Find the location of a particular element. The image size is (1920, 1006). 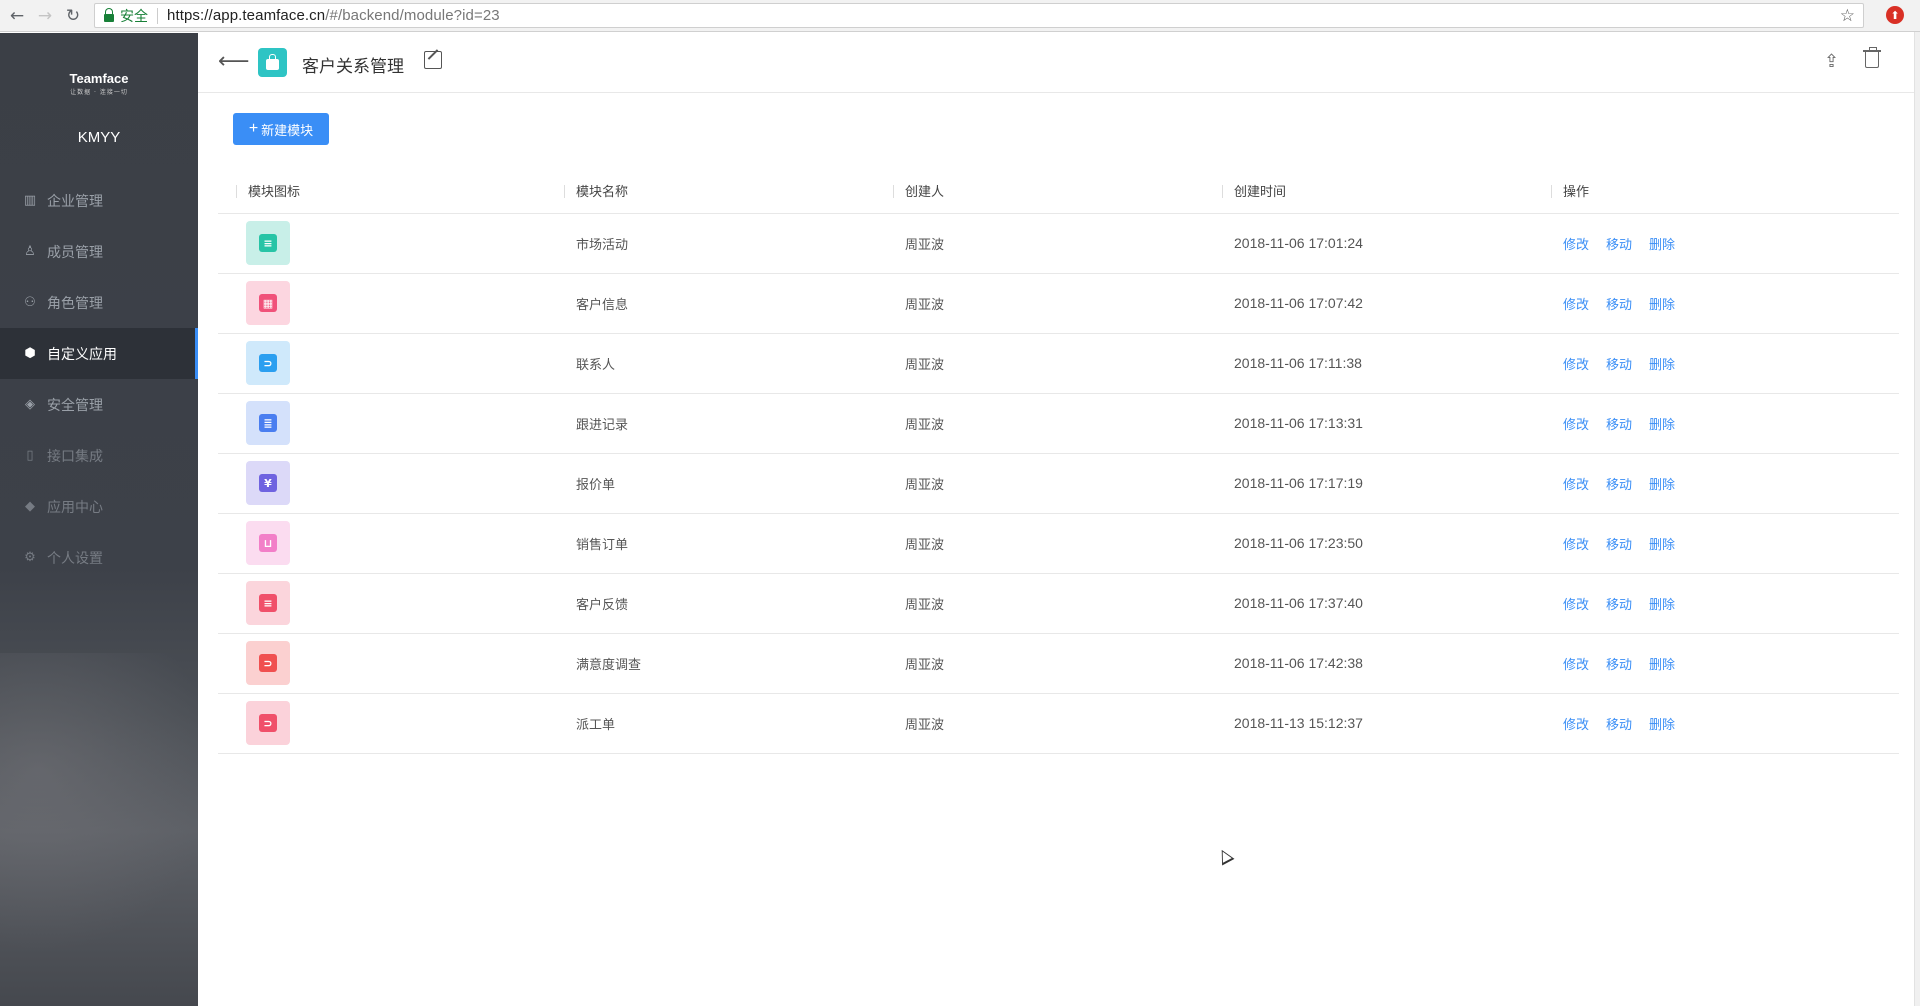

box-icon: ◆ is located at coordinates (30, 506).